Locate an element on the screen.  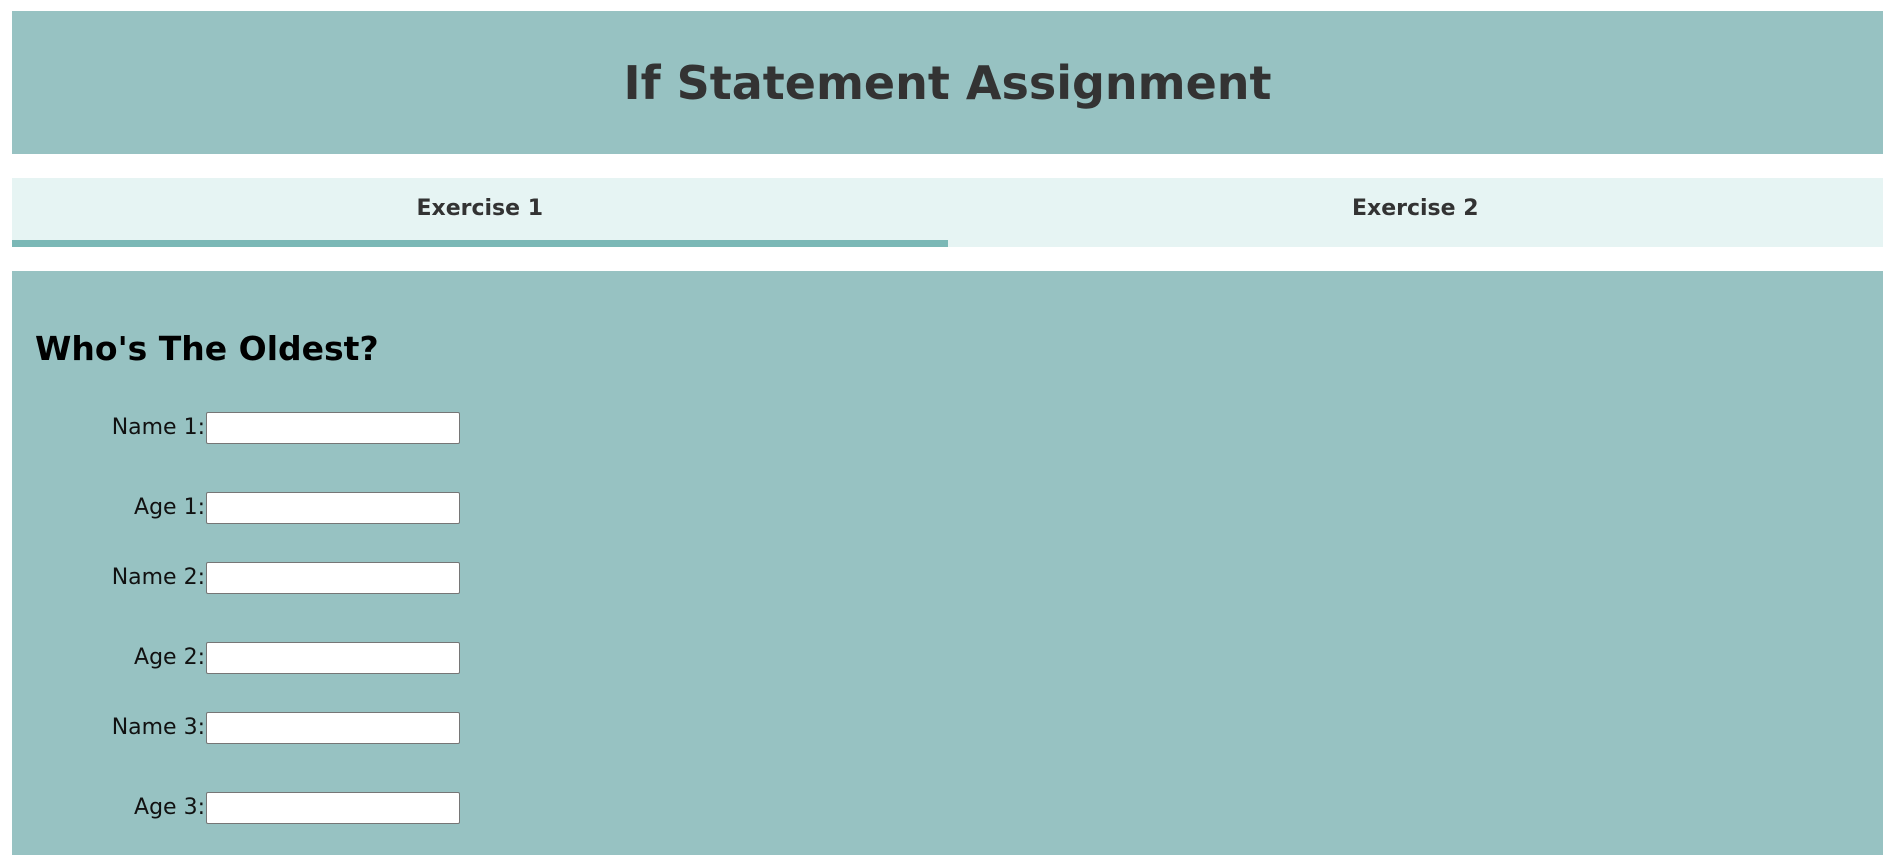
tab-bar: Exercise 1 Exercise 2 is located at coordinates (947, 212).